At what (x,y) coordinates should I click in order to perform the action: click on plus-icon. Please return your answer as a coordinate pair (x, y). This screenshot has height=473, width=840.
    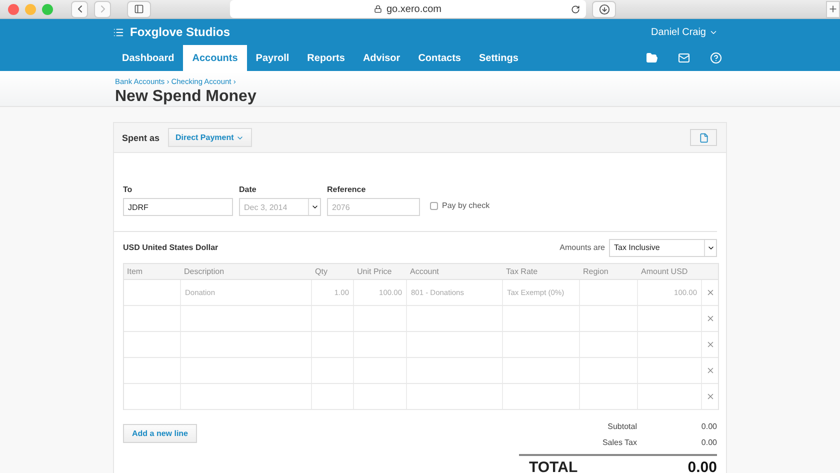
    Looking at the image, I should click on (833, 9).